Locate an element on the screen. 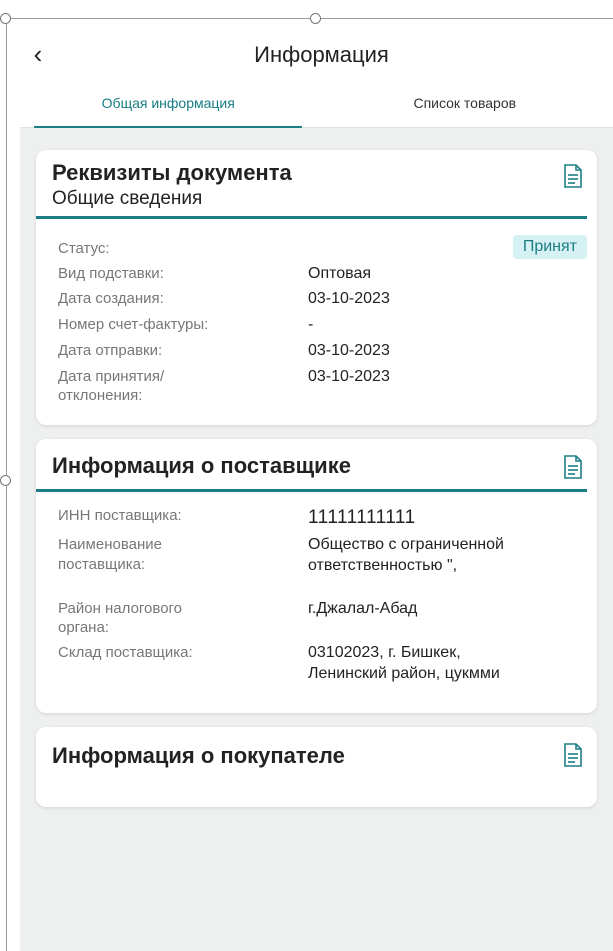  card-title: Информация о покупателе is located at coordinates (198, 755).